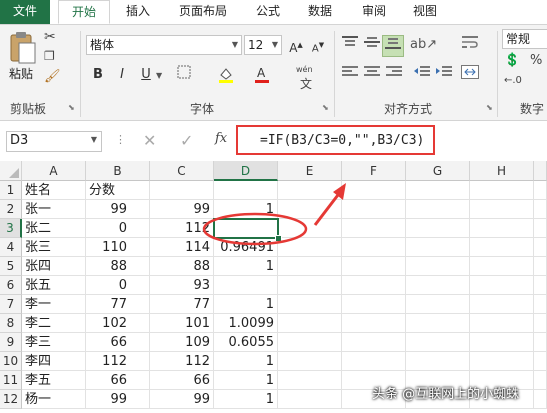 The width and height of the screenshot is (547, 413). What do you see at coordinates (263, 45) in the screenshot?
I see `font-size-select: 12 ▼` at bounding box center [263, 45].